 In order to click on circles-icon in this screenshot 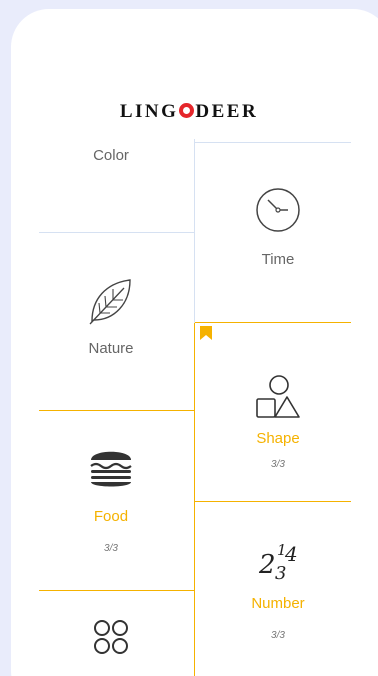, I will do `click(111, 637)`.